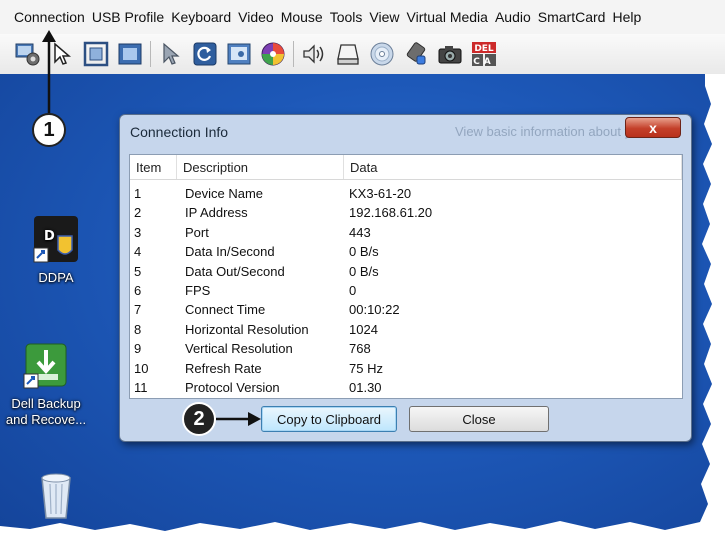 The width and height of the screenshot is (725, 538). I want to click on desktop-icon-label: Dell Backup, so click(46, 403).